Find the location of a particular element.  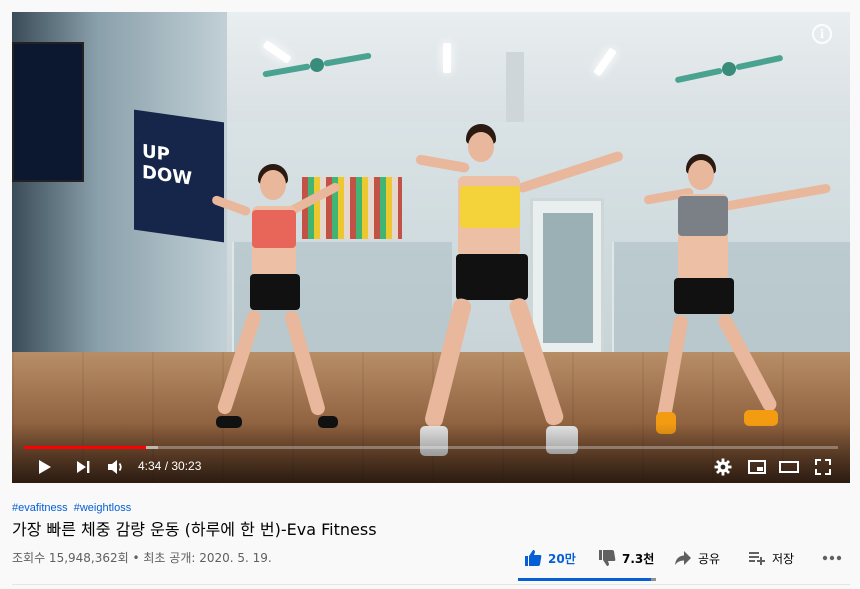

more-actions-button is located at coordinates (832, 558).